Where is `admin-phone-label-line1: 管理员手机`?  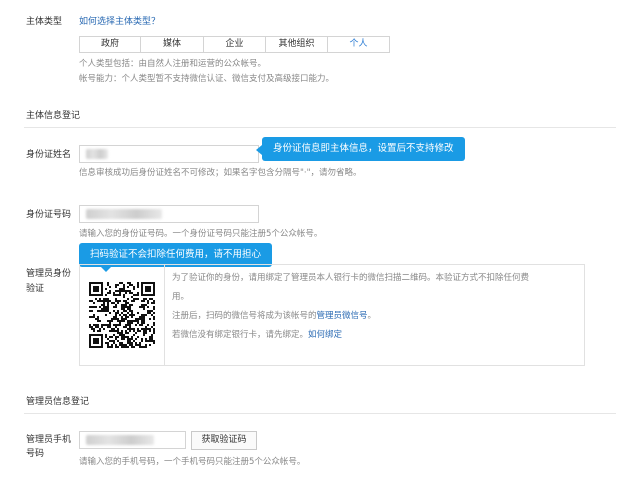
admin-phone-label-line1: 管理员手机 is located at coordinates (49, 440).